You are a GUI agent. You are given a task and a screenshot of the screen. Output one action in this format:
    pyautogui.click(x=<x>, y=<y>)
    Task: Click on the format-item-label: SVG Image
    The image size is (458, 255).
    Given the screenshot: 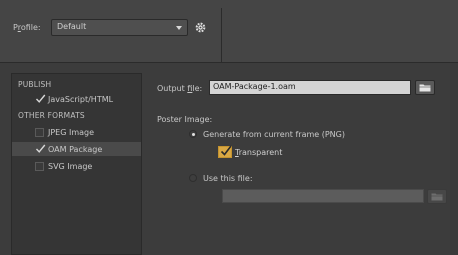 What is the action you would take?
    pyautogui.click(x=70, y=166)
    